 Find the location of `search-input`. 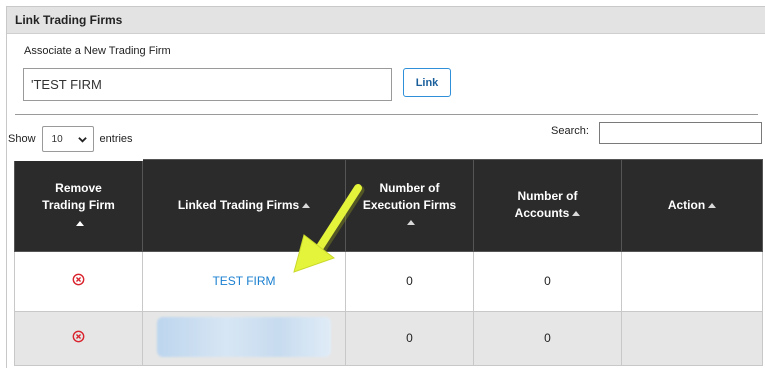

search-input is located at coordinates (680, 133).